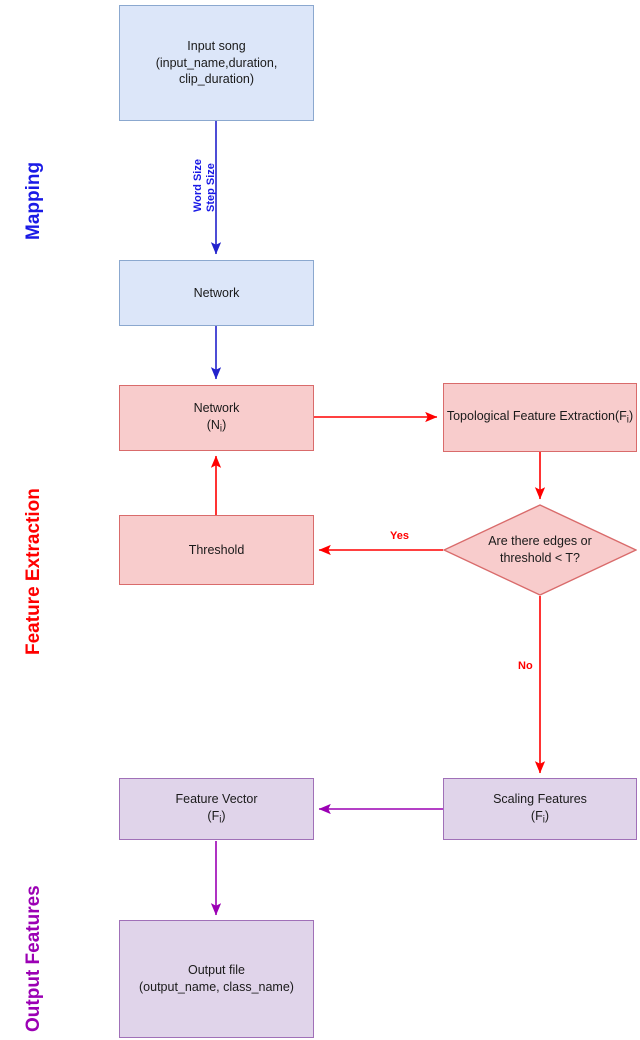 The image size is (640, 1040). I want to click on node-feature-vector-line2-end: ), so click(223, 816).